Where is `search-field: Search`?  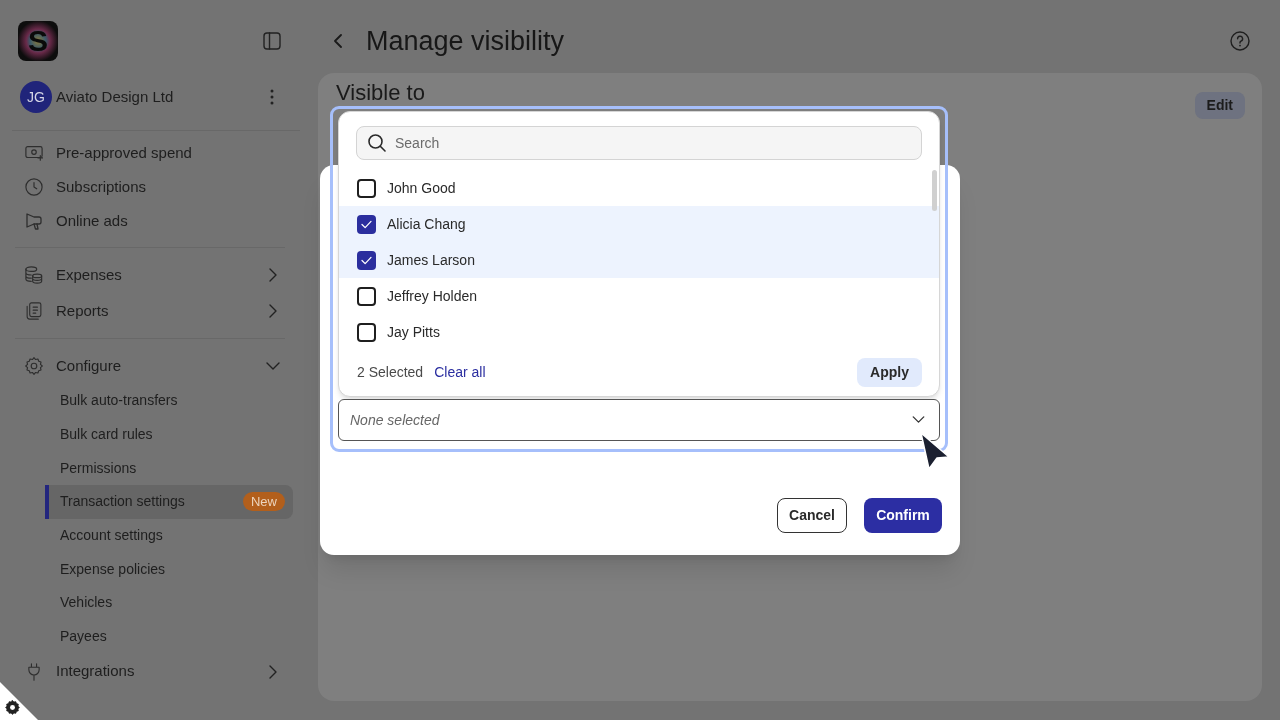
search-field: Search is located at coordinates (639, 143).